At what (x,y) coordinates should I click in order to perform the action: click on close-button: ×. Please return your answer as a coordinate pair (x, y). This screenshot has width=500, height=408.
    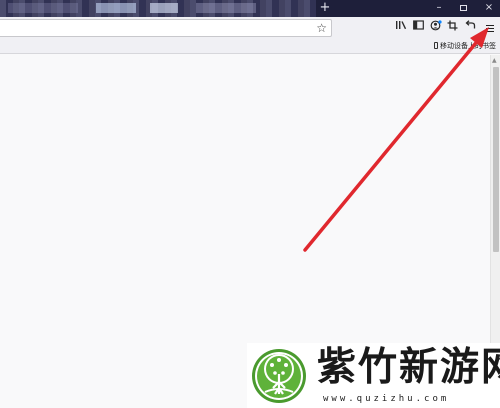
    Looking at the image, I should click on (489, 8).